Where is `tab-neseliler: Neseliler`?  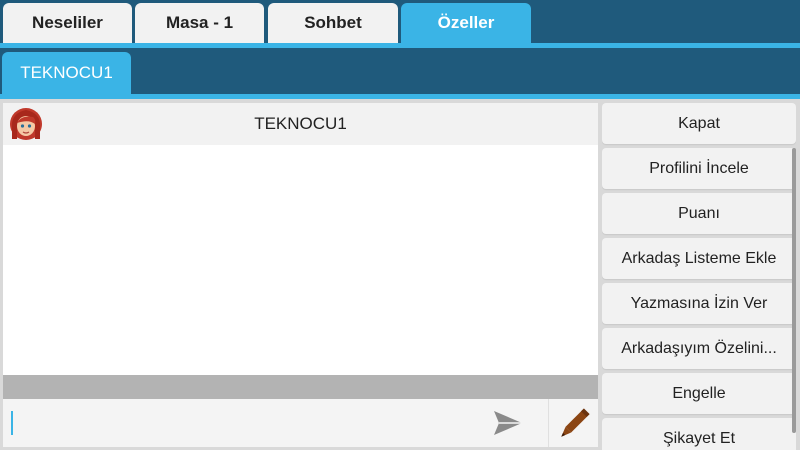
tab-neseliler: Neseliler is located at coordinates (67, 23).